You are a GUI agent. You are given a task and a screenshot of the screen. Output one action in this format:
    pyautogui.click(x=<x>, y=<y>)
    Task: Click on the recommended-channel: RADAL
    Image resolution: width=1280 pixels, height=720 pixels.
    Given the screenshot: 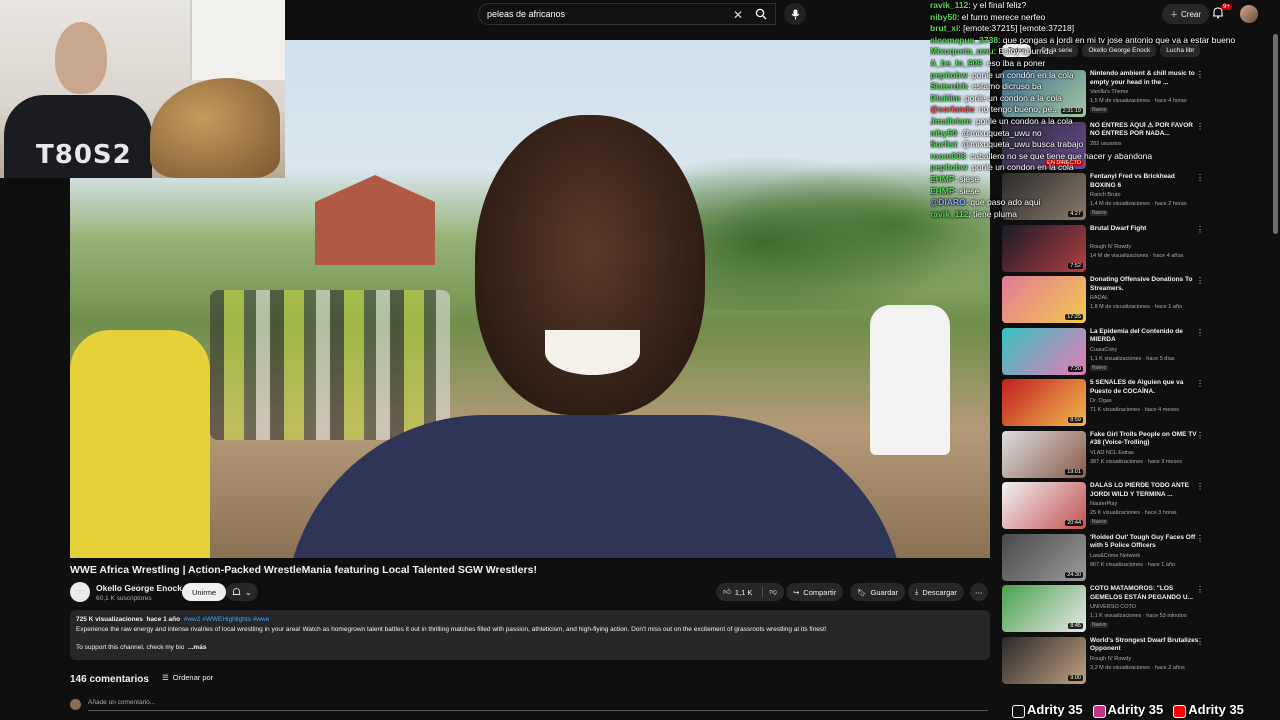 What is the action you would take?
    pyautogui.click(x=1099, y=298)
    